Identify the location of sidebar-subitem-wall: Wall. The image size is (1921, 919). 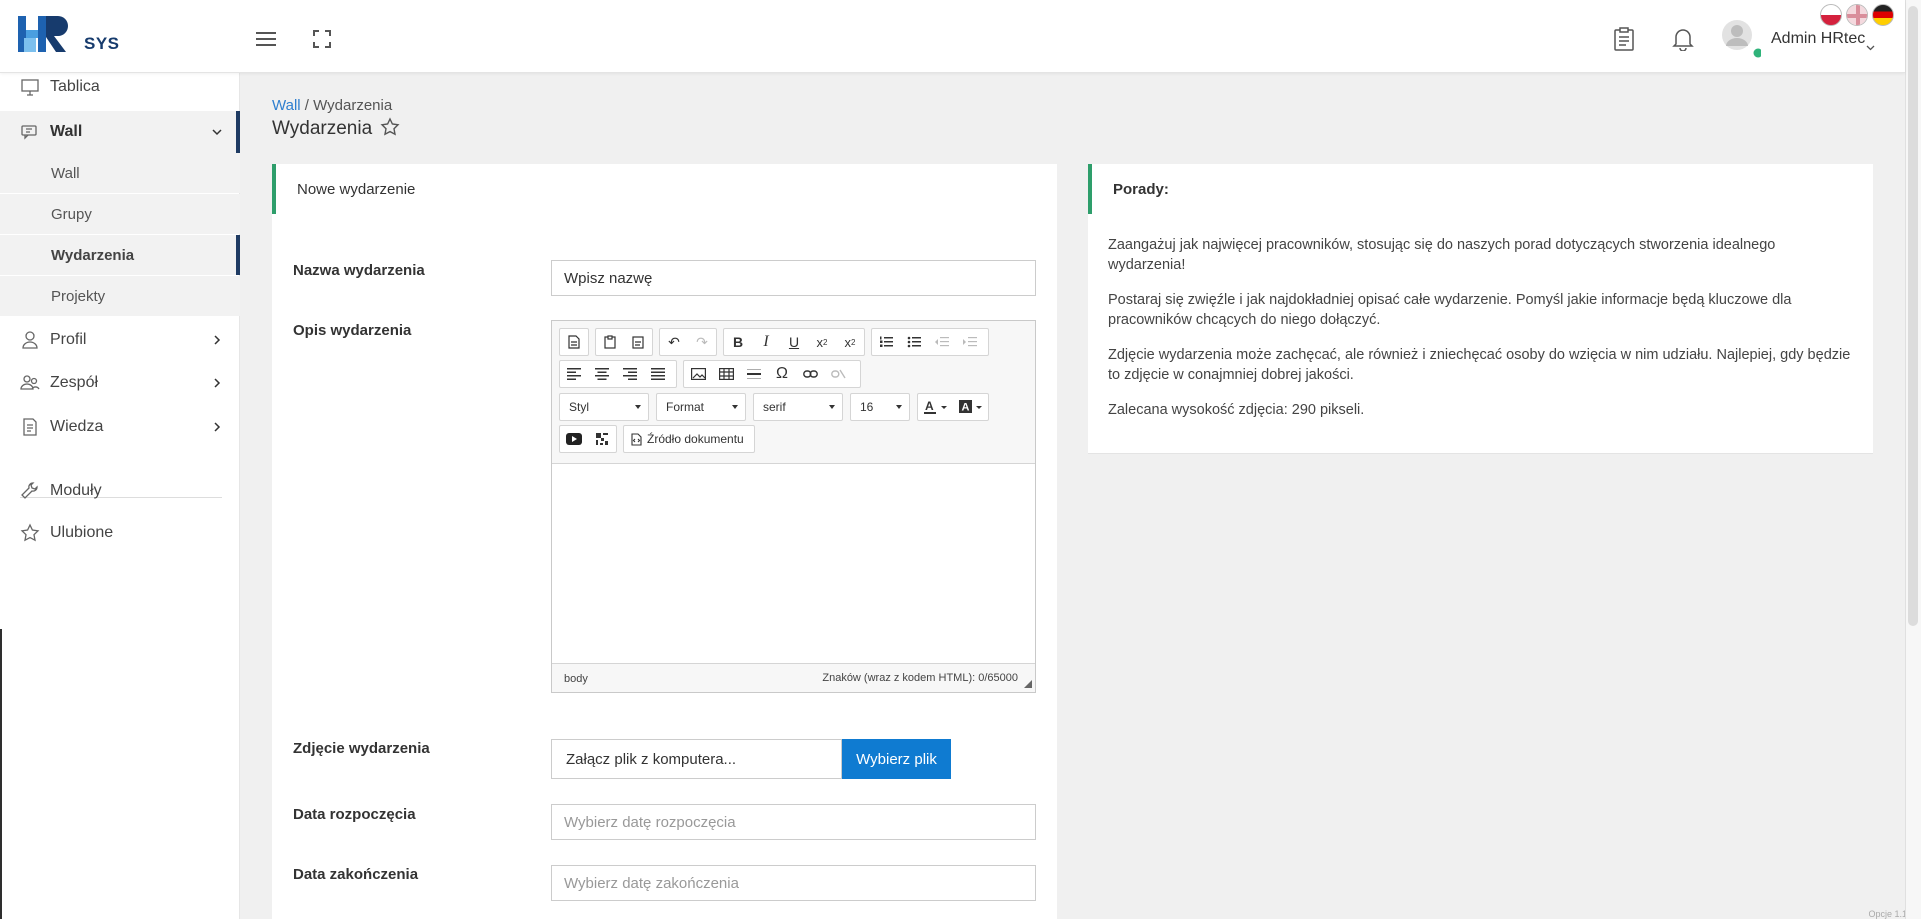
(120, 173).